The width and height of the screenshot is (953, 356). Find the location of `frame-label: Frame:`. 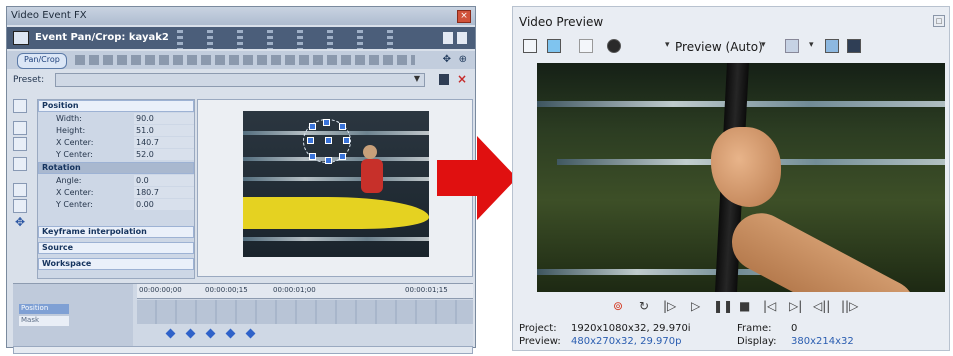

frame-label: Frame: is located at coordinates (754, 328).